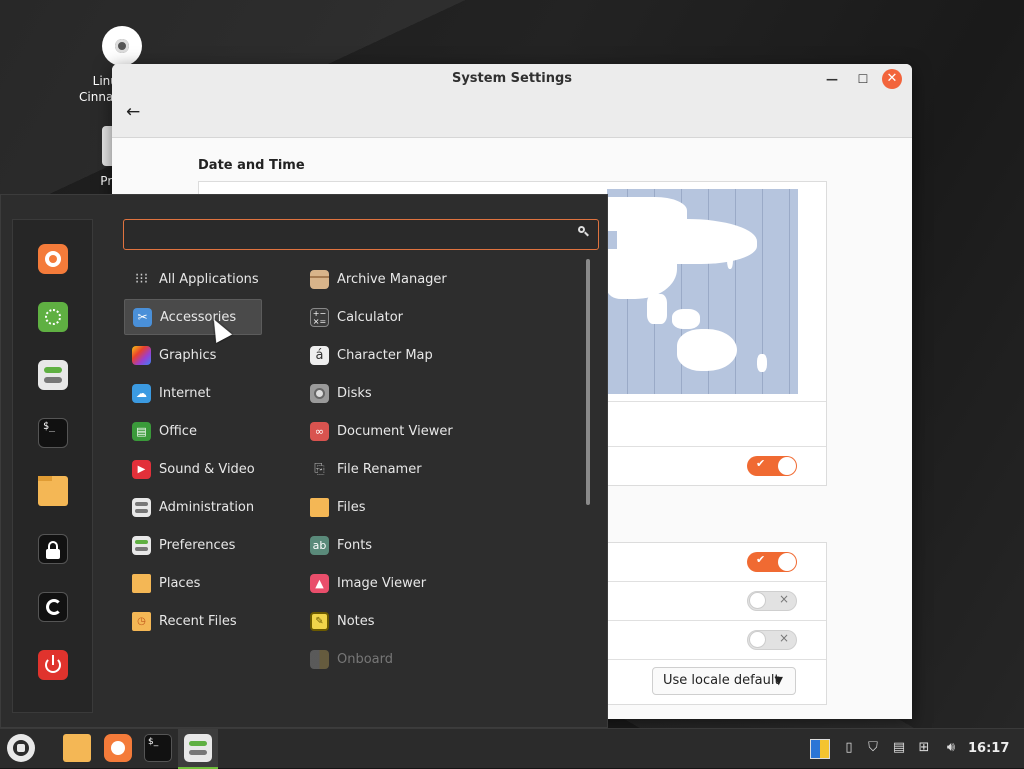 The width and height of the screenshot is (1024, 769). I want to click on category-label: Graphics, so click(188, 355).